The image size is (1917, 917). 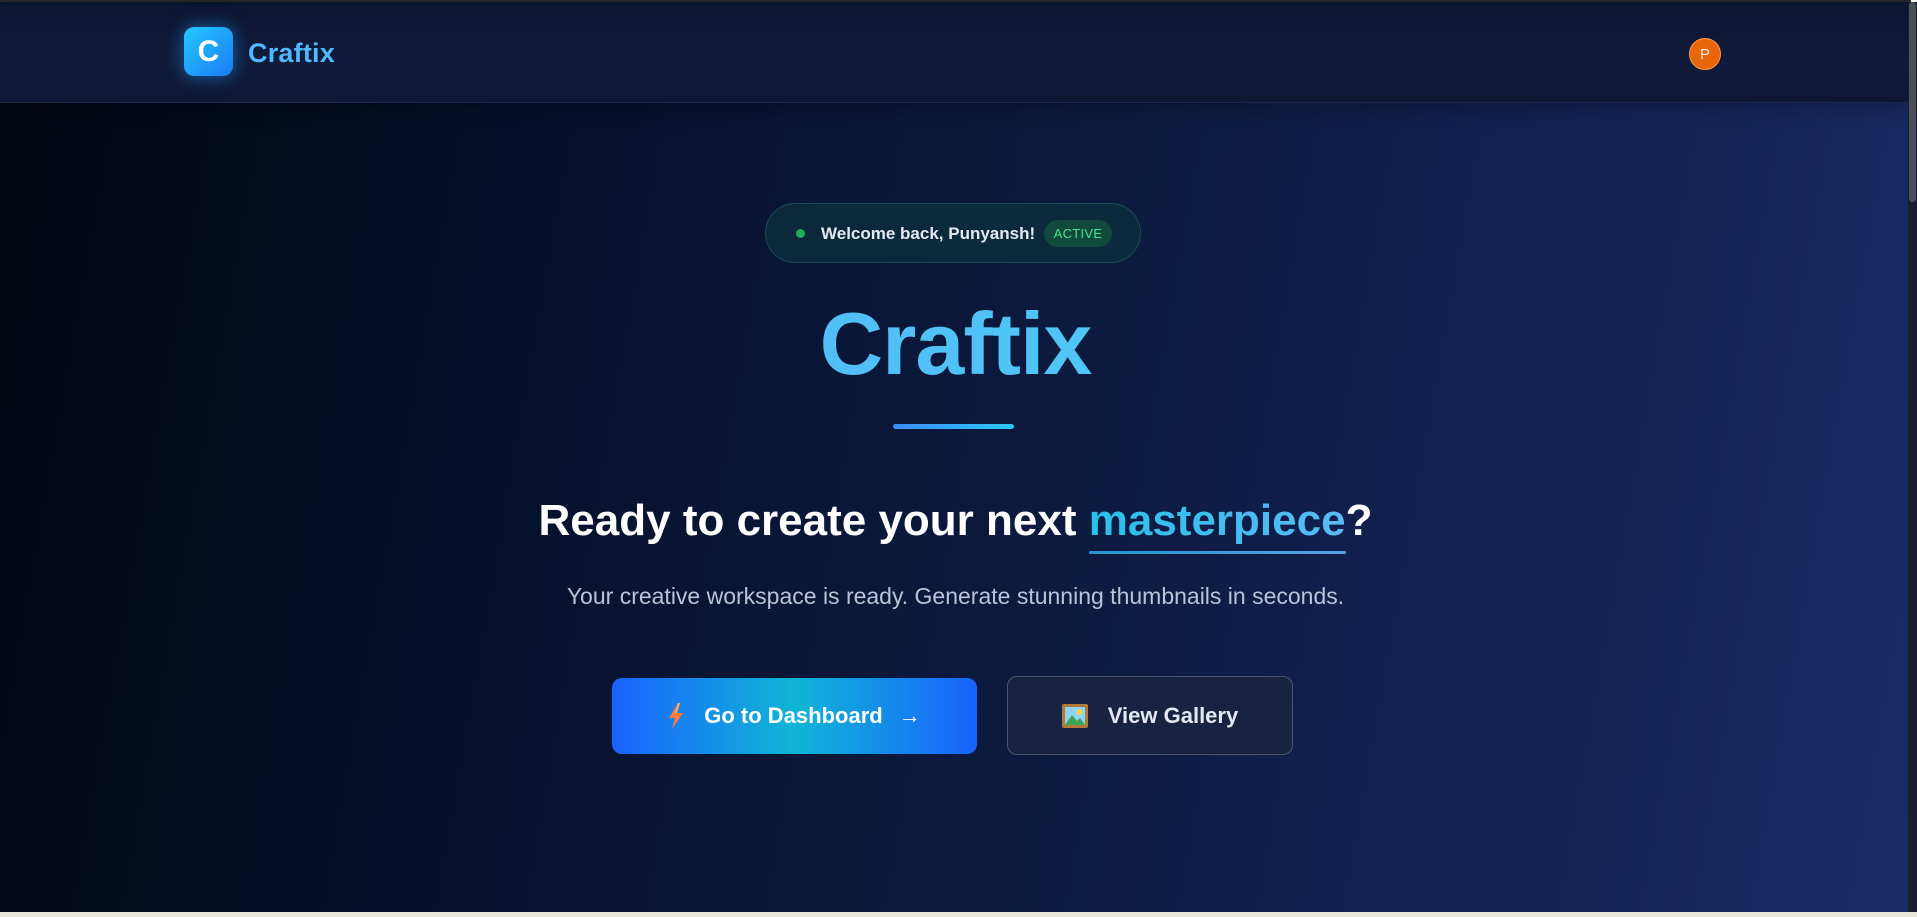 I want to click on hero-title-underline, so click(x=953, y=426).